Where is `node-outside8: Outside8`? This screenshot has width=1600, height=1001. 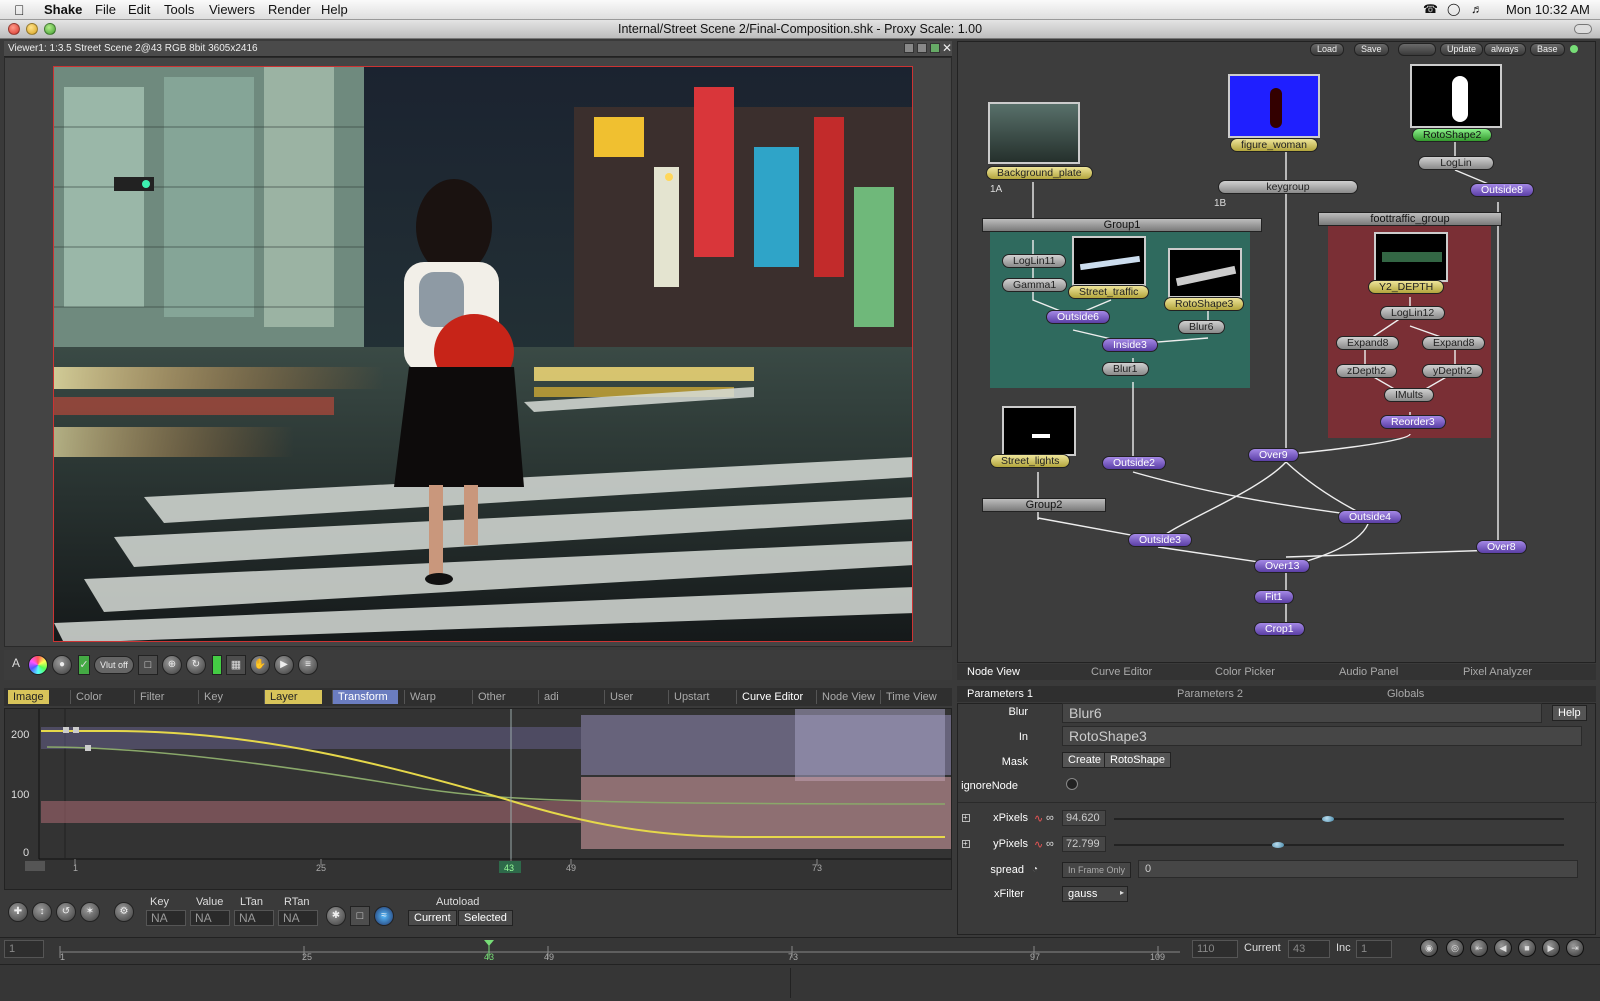
node-outside8: Outside8 is located at coordinates (1502, 190).